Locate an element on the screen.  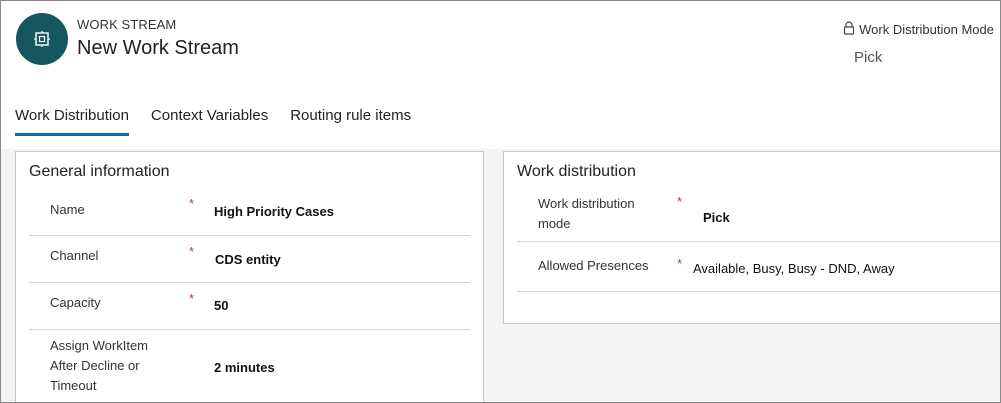
field-work-distribution-mode: Work distribution mode * Pick is located at coordinates (758, 215).